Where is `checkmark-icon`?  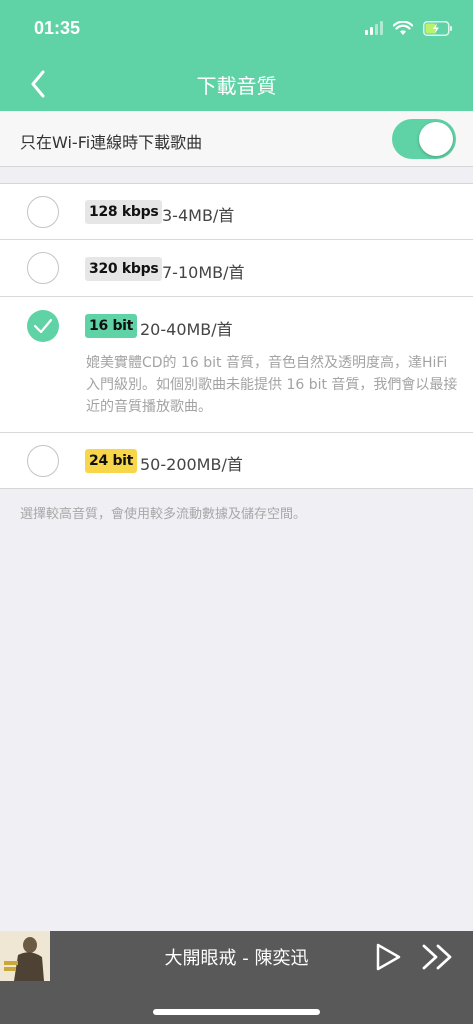 checkmark-icon is located at coordinates (43, 326).